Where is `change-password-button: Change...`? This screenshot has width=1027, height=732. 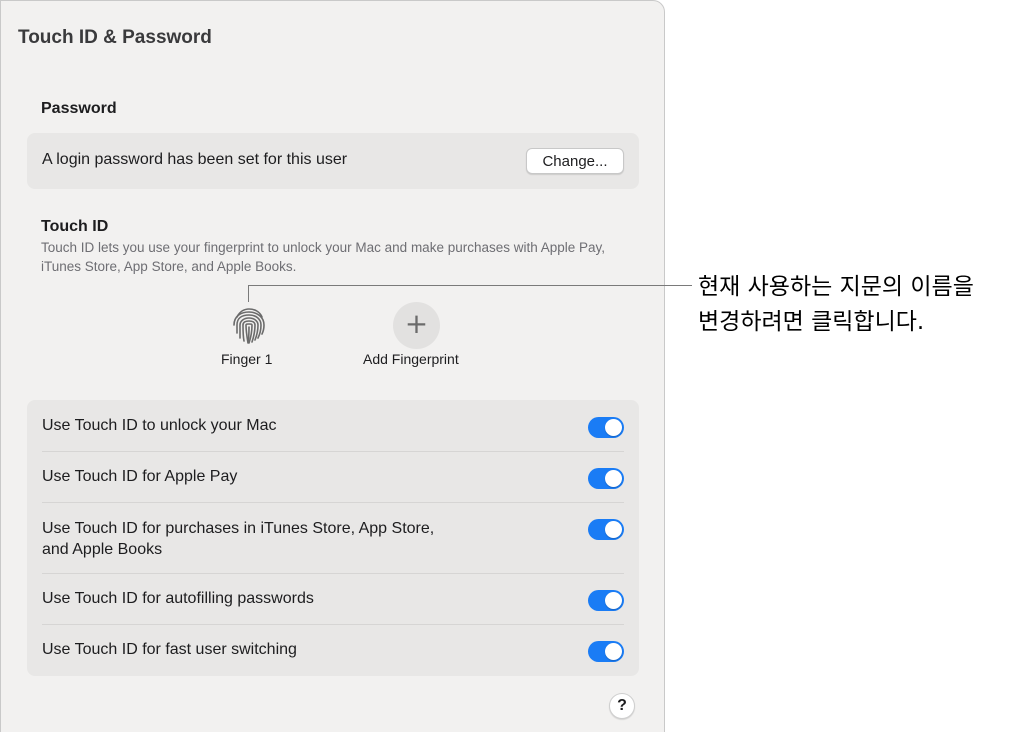
change-password-button: Change... is located at coordinates (575, 161).